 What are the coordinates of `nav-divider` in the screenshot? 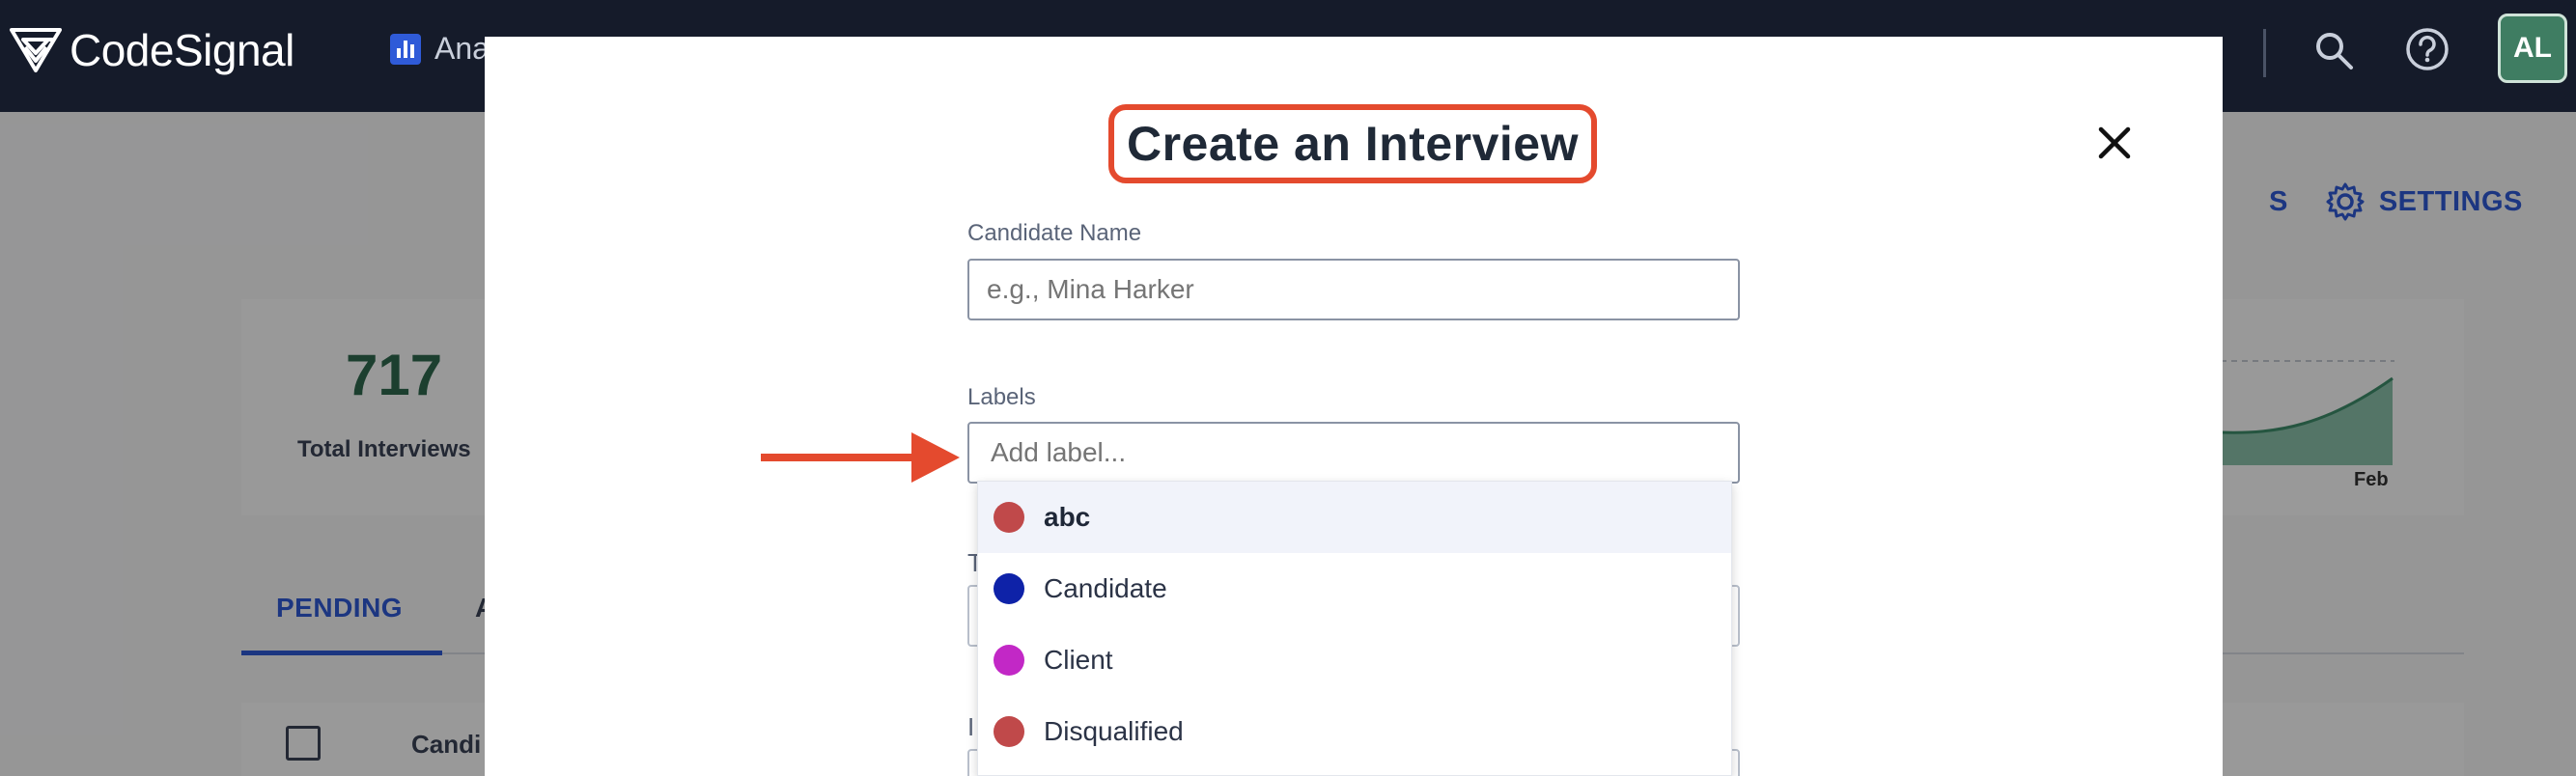 It's located at (2264, 53).